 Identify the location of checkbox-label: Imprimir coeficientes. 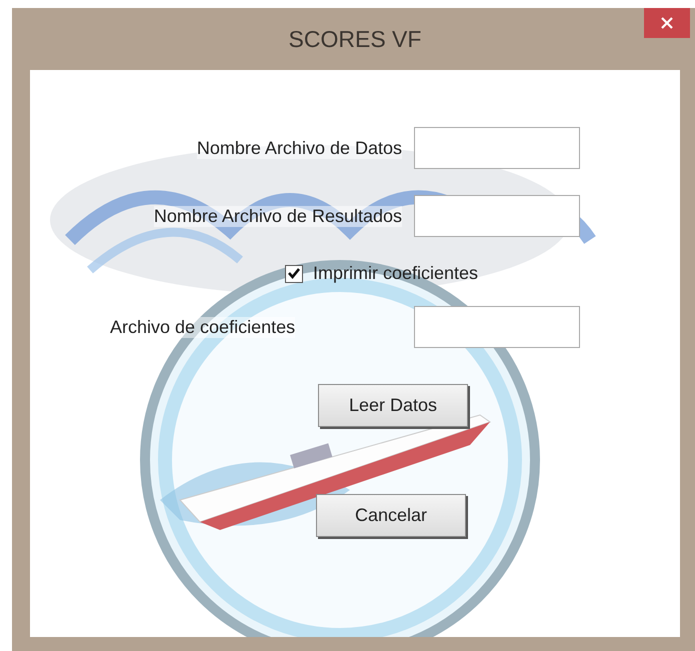
(395, 273).